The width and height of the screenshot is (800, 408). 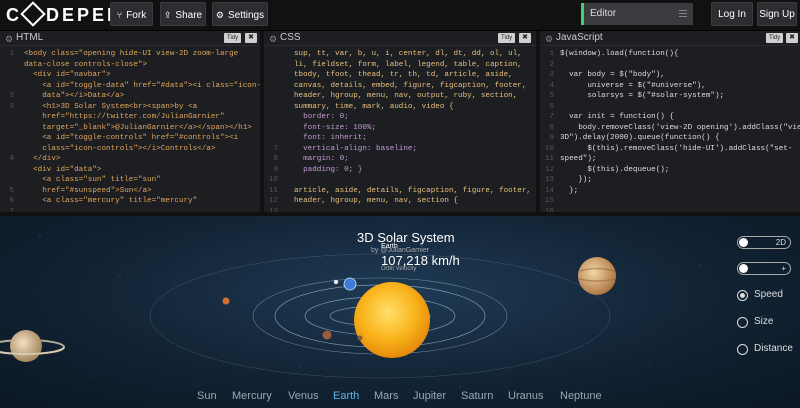 What do you see at coordinates (768, 294) in the screenshot?
I see `speed-option-label: Speed` at bounding box center [768, 294].